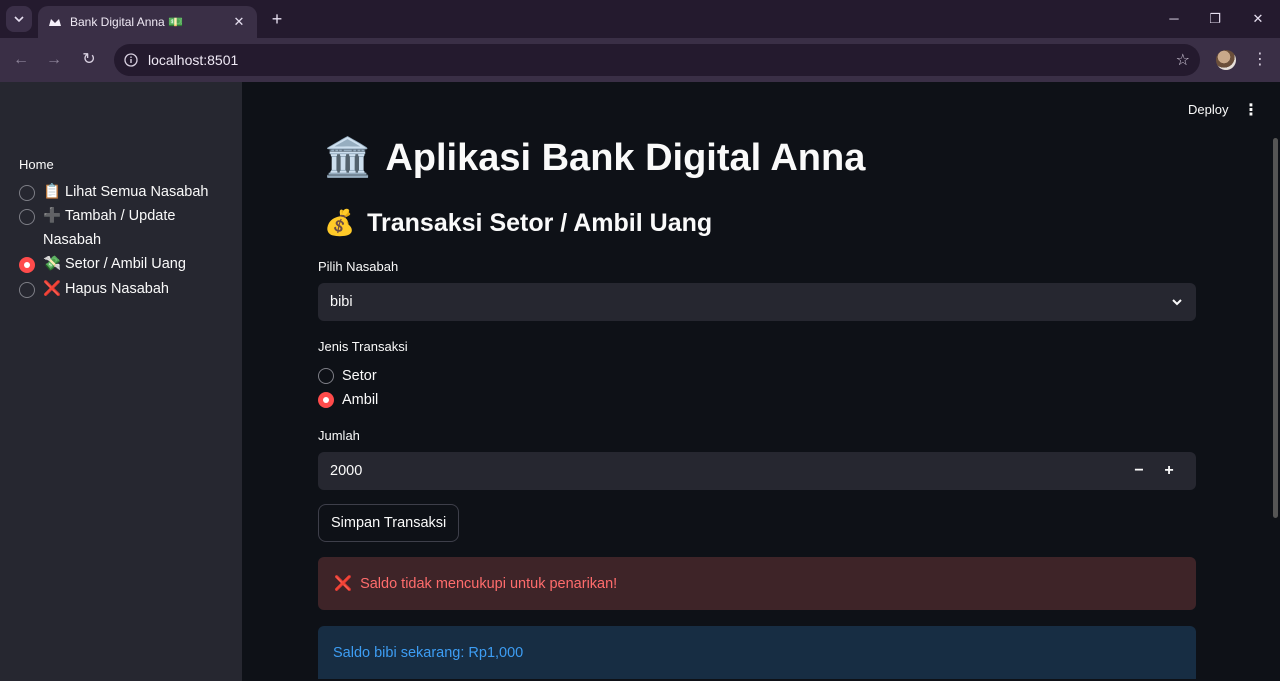 This screenshot has width=1280, height=681. I want to click on plus-icon: ➕, so click(52, 216).